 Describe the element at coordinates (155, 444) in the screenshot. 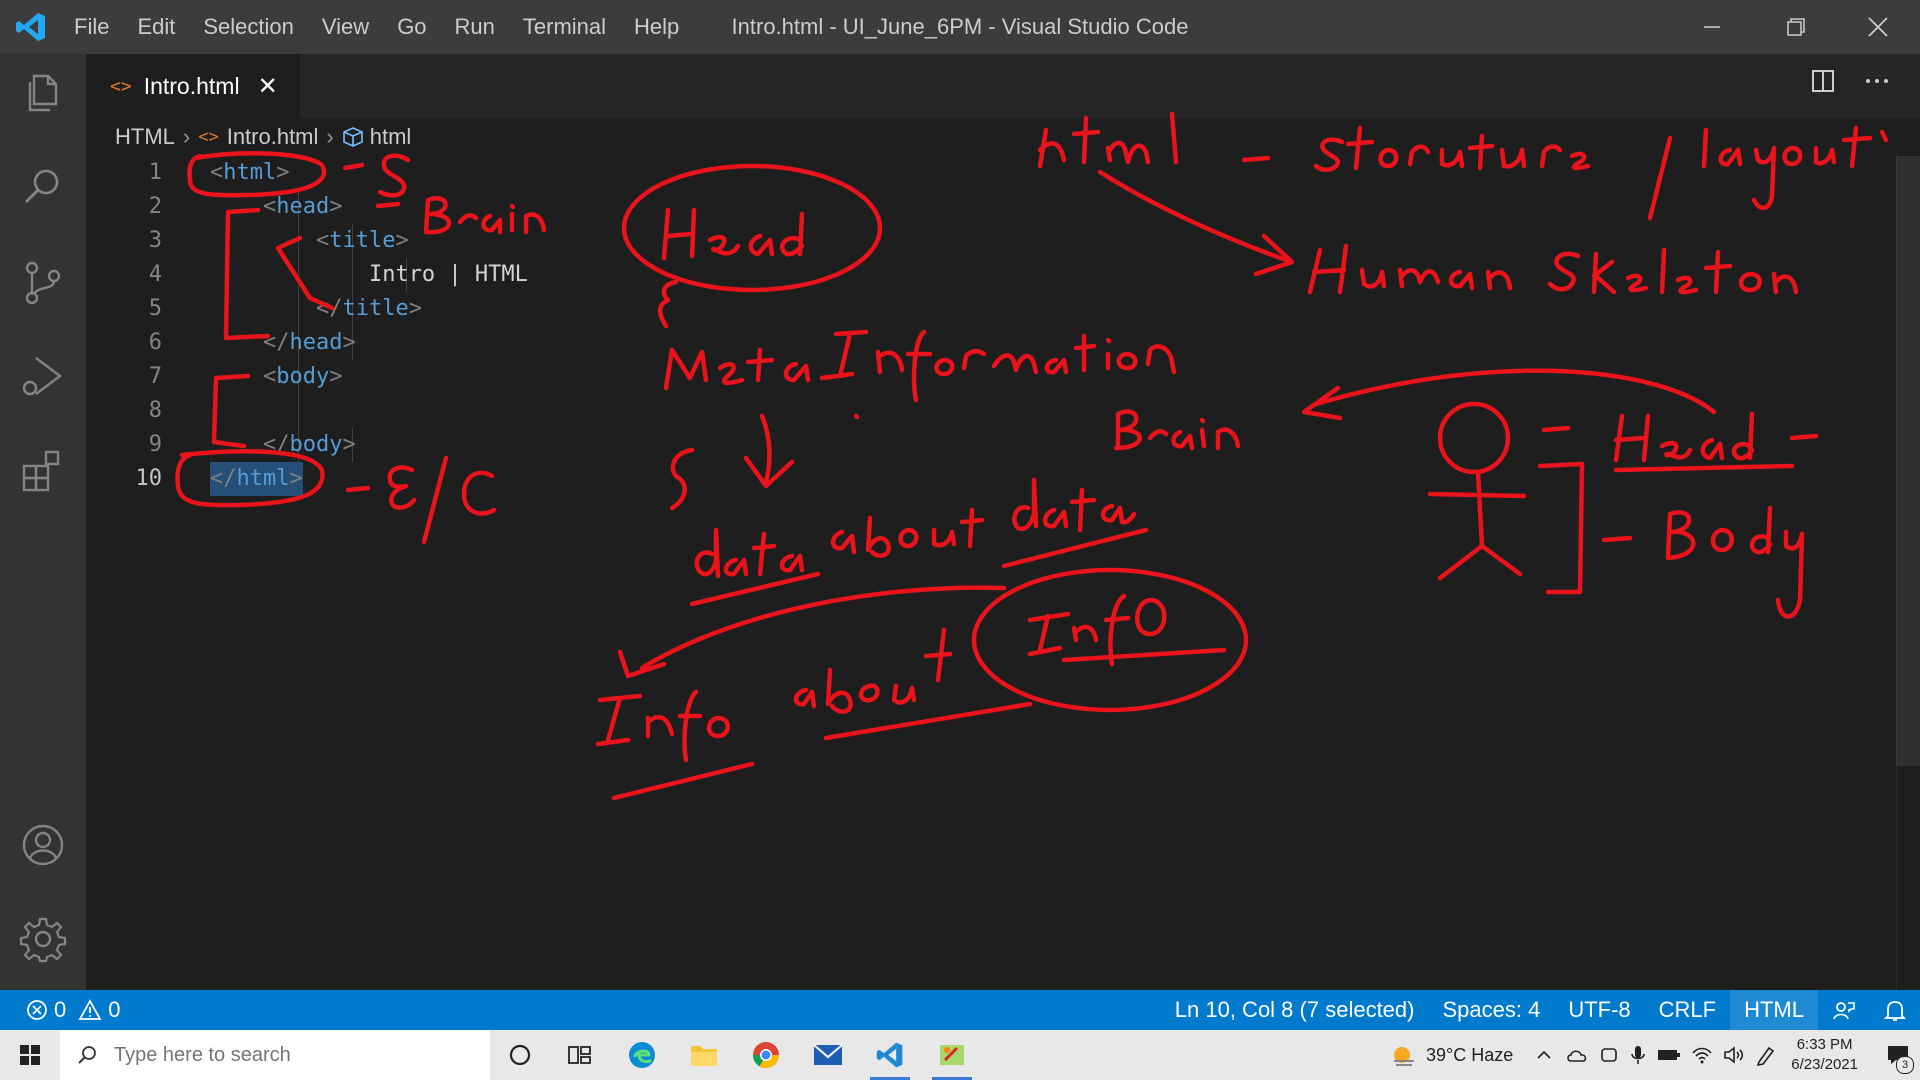

I see `line-number: 9` at that location.